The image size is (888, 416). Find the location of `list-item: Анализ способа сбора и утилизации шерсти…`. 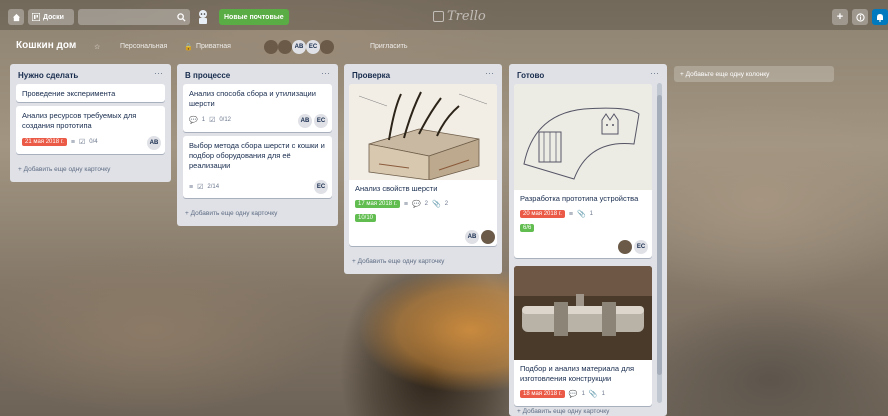

list-item: Анализ способа сбора и утилизации шерсти… is located at coordinates (257, 108).